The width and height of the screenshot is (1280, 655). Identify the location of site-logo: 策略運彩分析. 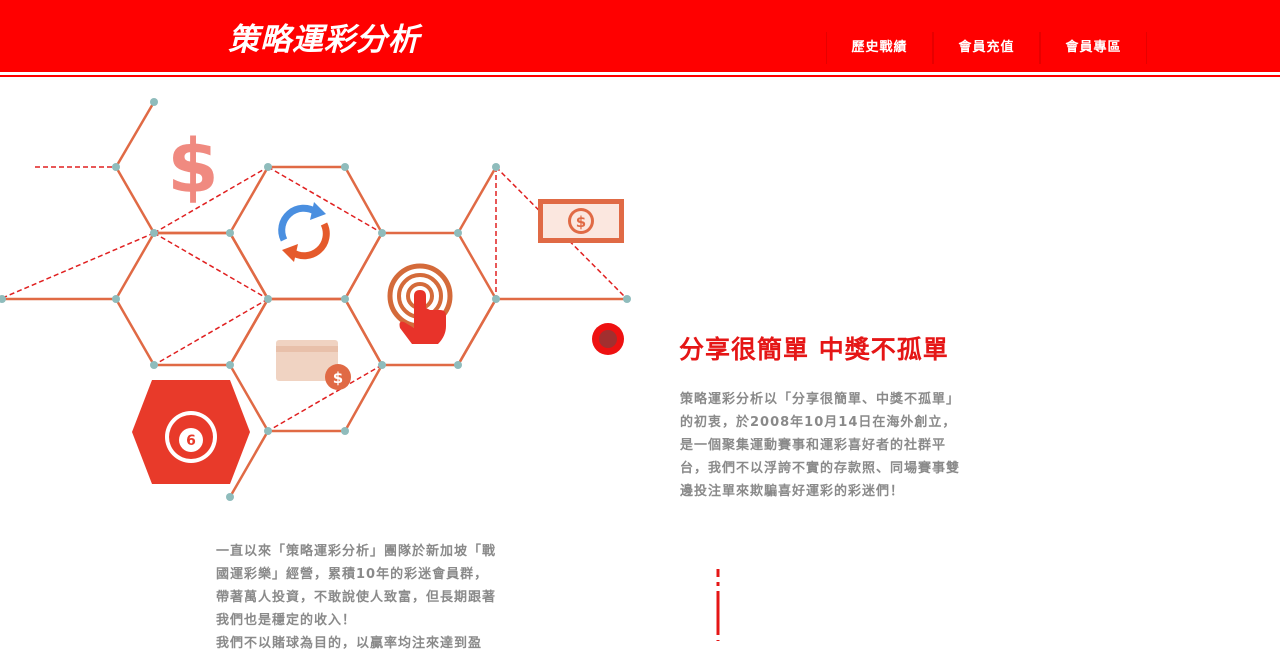
(324, 40).